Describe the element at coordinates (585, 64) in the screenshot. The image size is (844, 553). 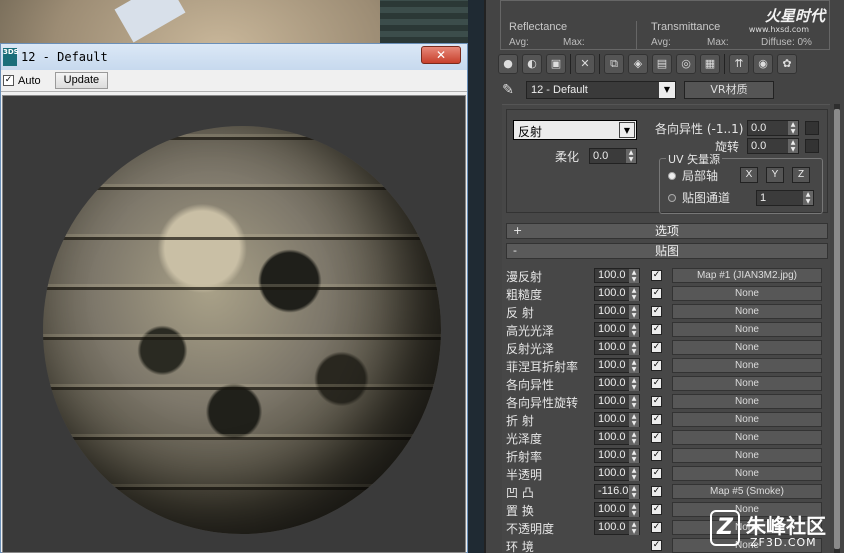
I see `reset-material-icon: ✕` at that location.